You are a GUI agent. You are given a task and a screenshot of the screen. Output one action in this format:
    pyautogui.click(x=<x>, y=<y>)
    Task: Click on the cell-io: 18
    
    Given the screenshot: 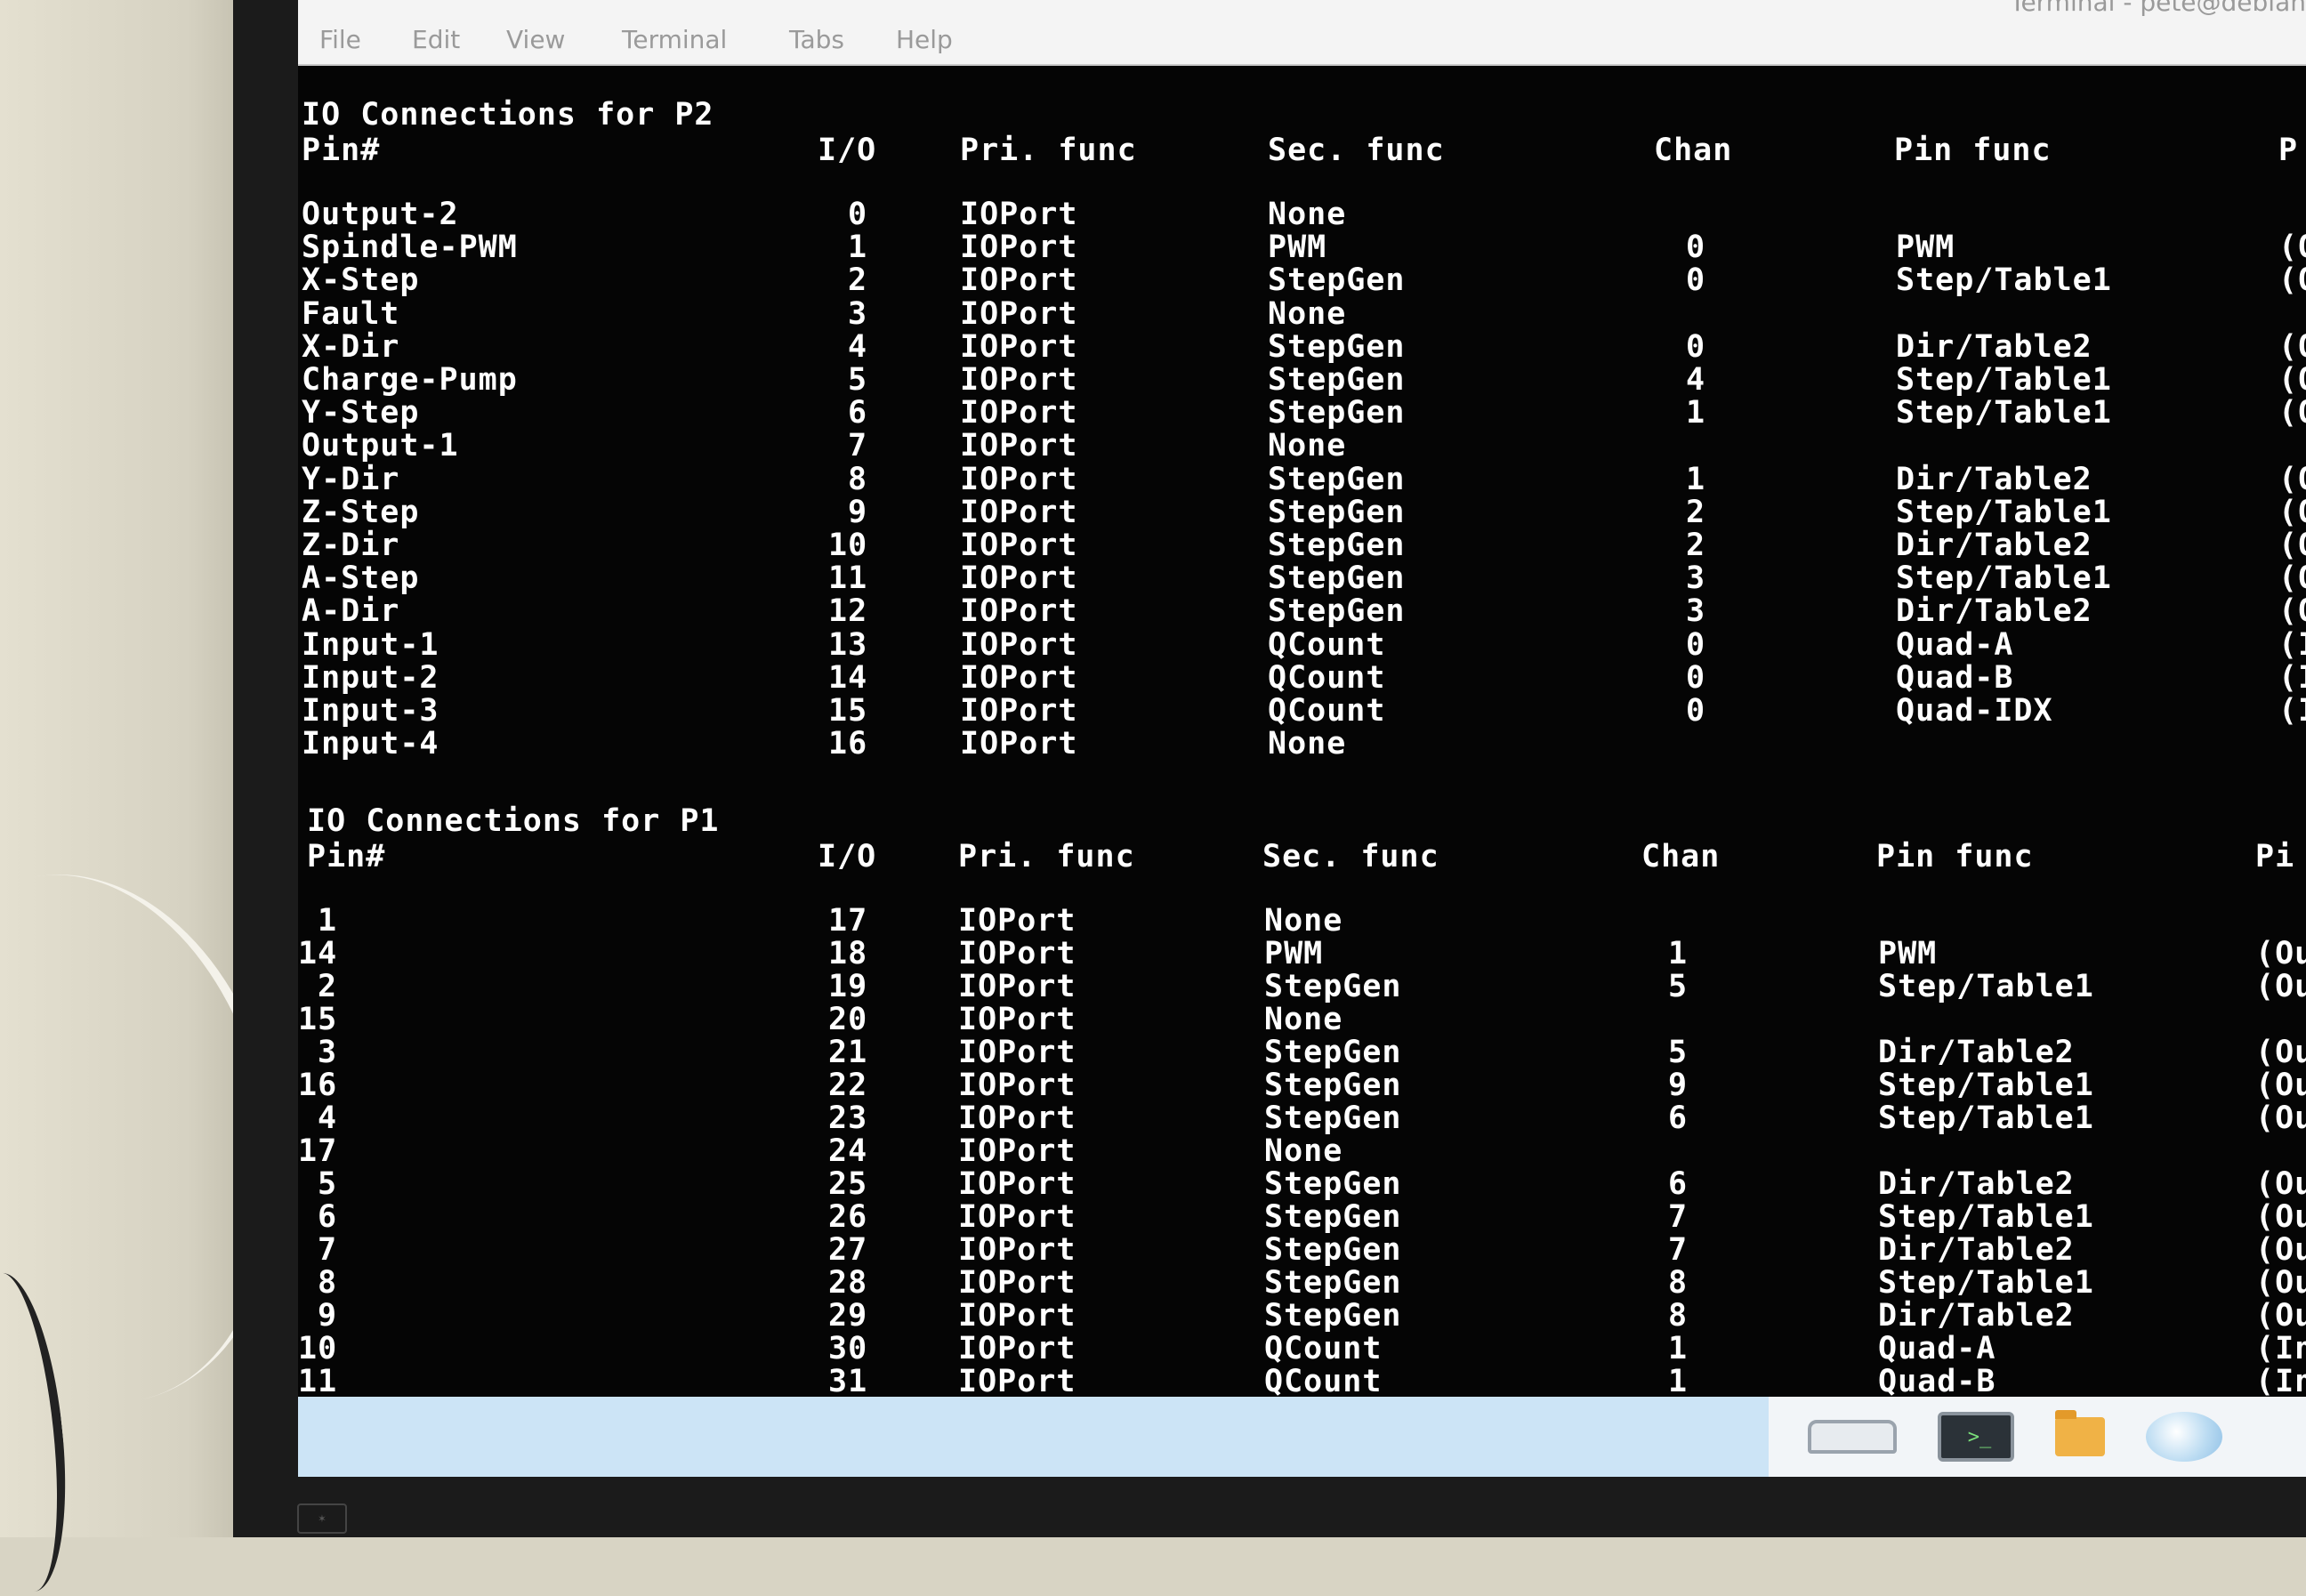 What is the action you would take?
    pyautogui.click(x=848, y=953)
    